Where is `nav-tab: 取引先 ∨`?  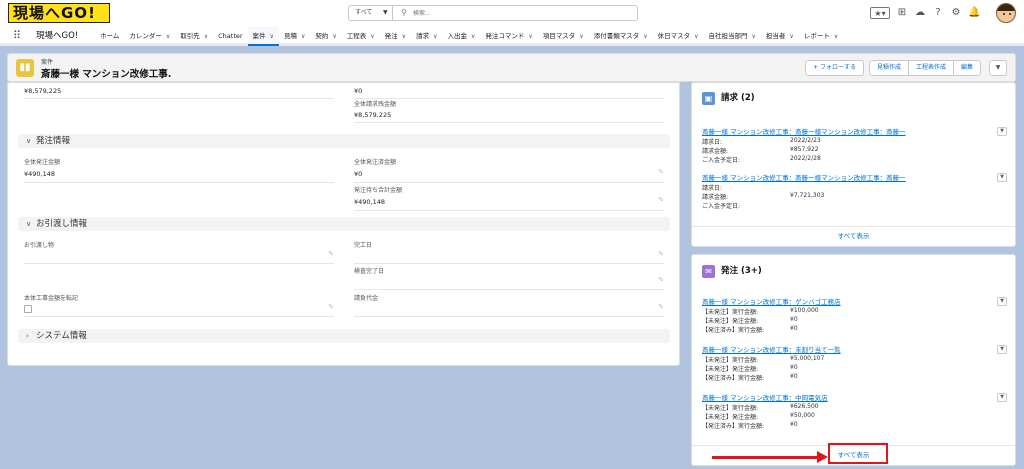
nav-tab: 取引先 ∨ is located at coordinates (194, 36).